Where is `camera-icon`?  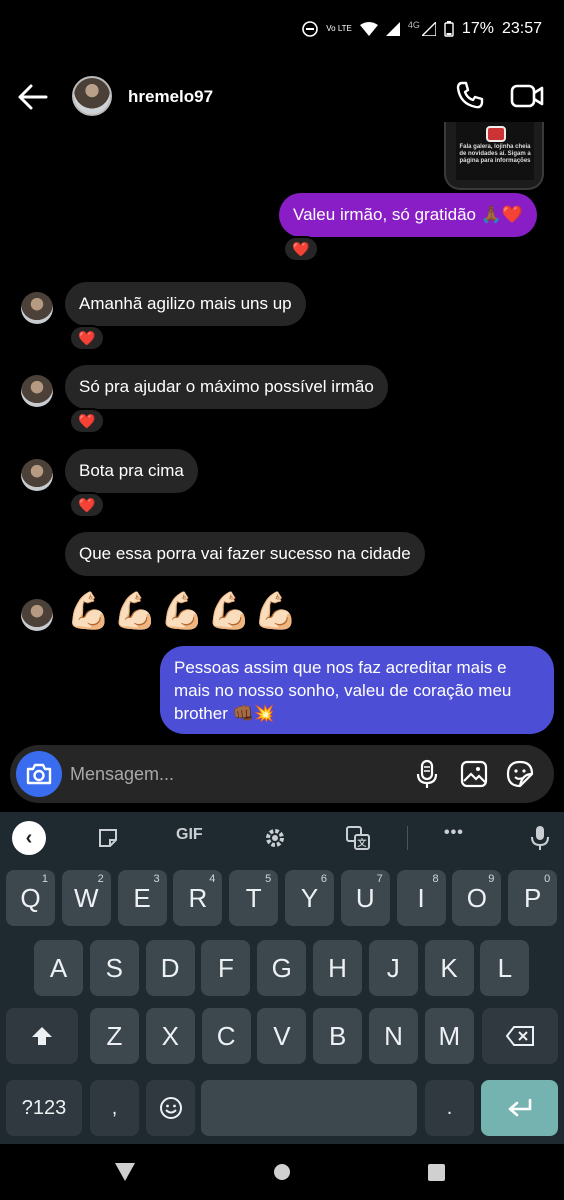 camera-icon is located at coordinates (39, 774).